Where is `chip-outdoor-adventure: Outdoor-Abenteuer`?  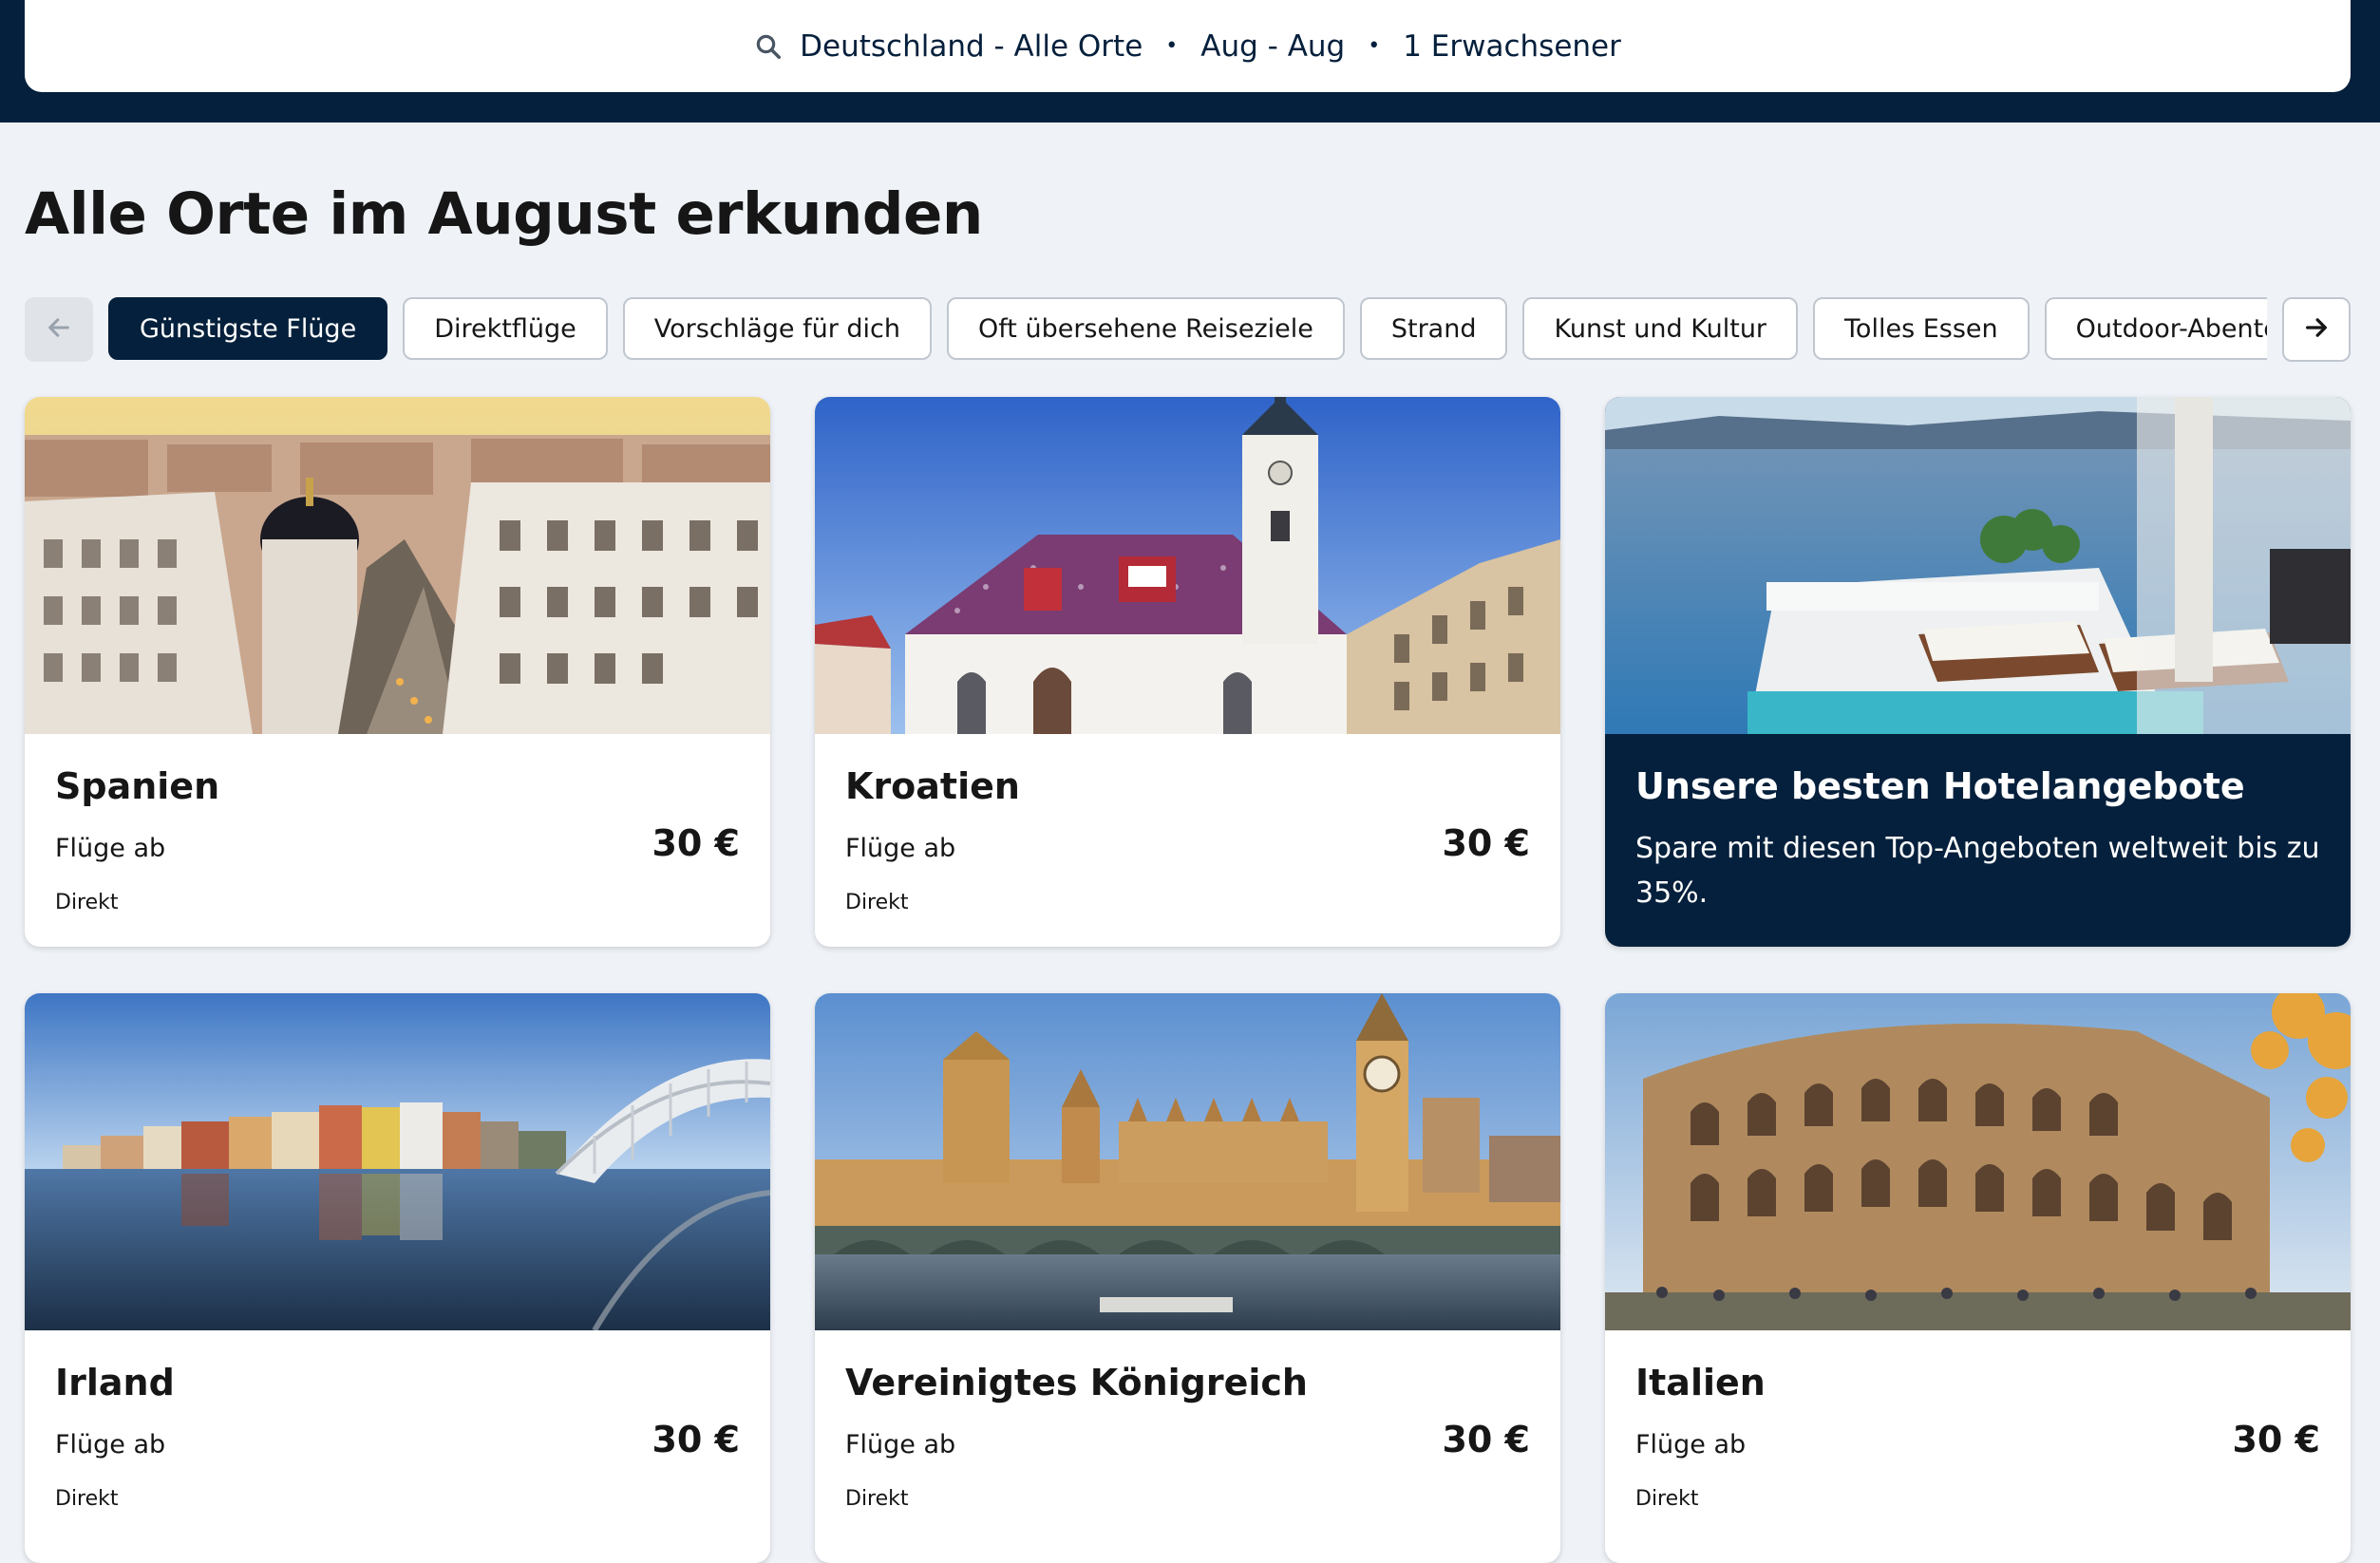 chip-outdoor-adventure: Outdoor-Abenteuer is located at coordinates (2155, 328).